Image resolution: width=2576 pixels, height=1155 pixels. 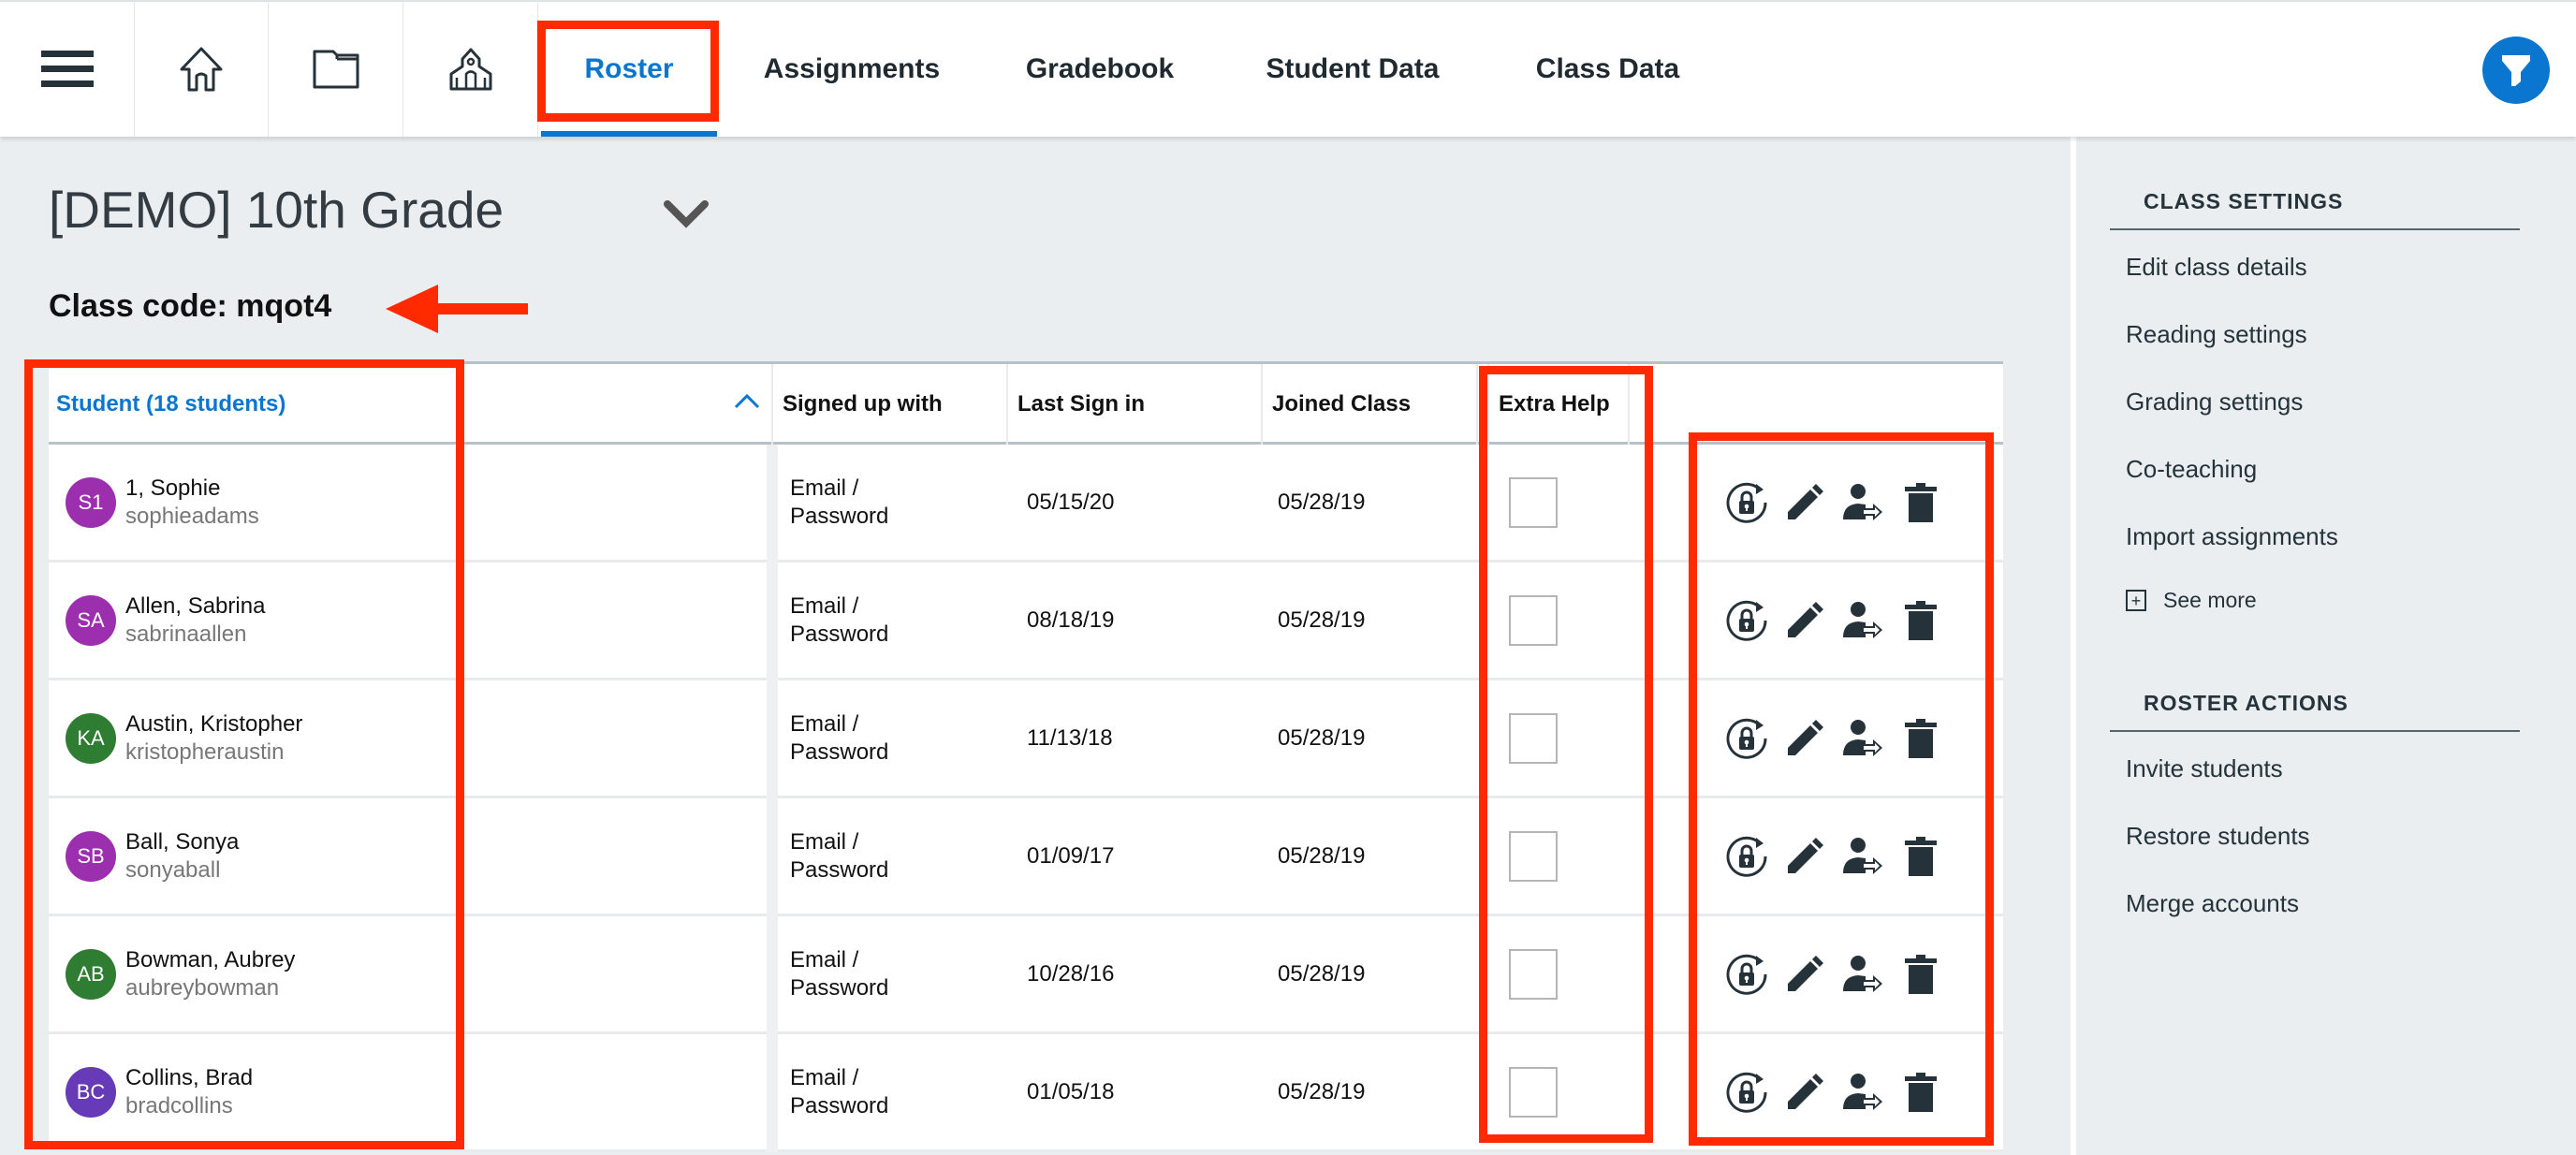 I want to click on tab-student-data: Student Data, so click(x=1353, y=69).